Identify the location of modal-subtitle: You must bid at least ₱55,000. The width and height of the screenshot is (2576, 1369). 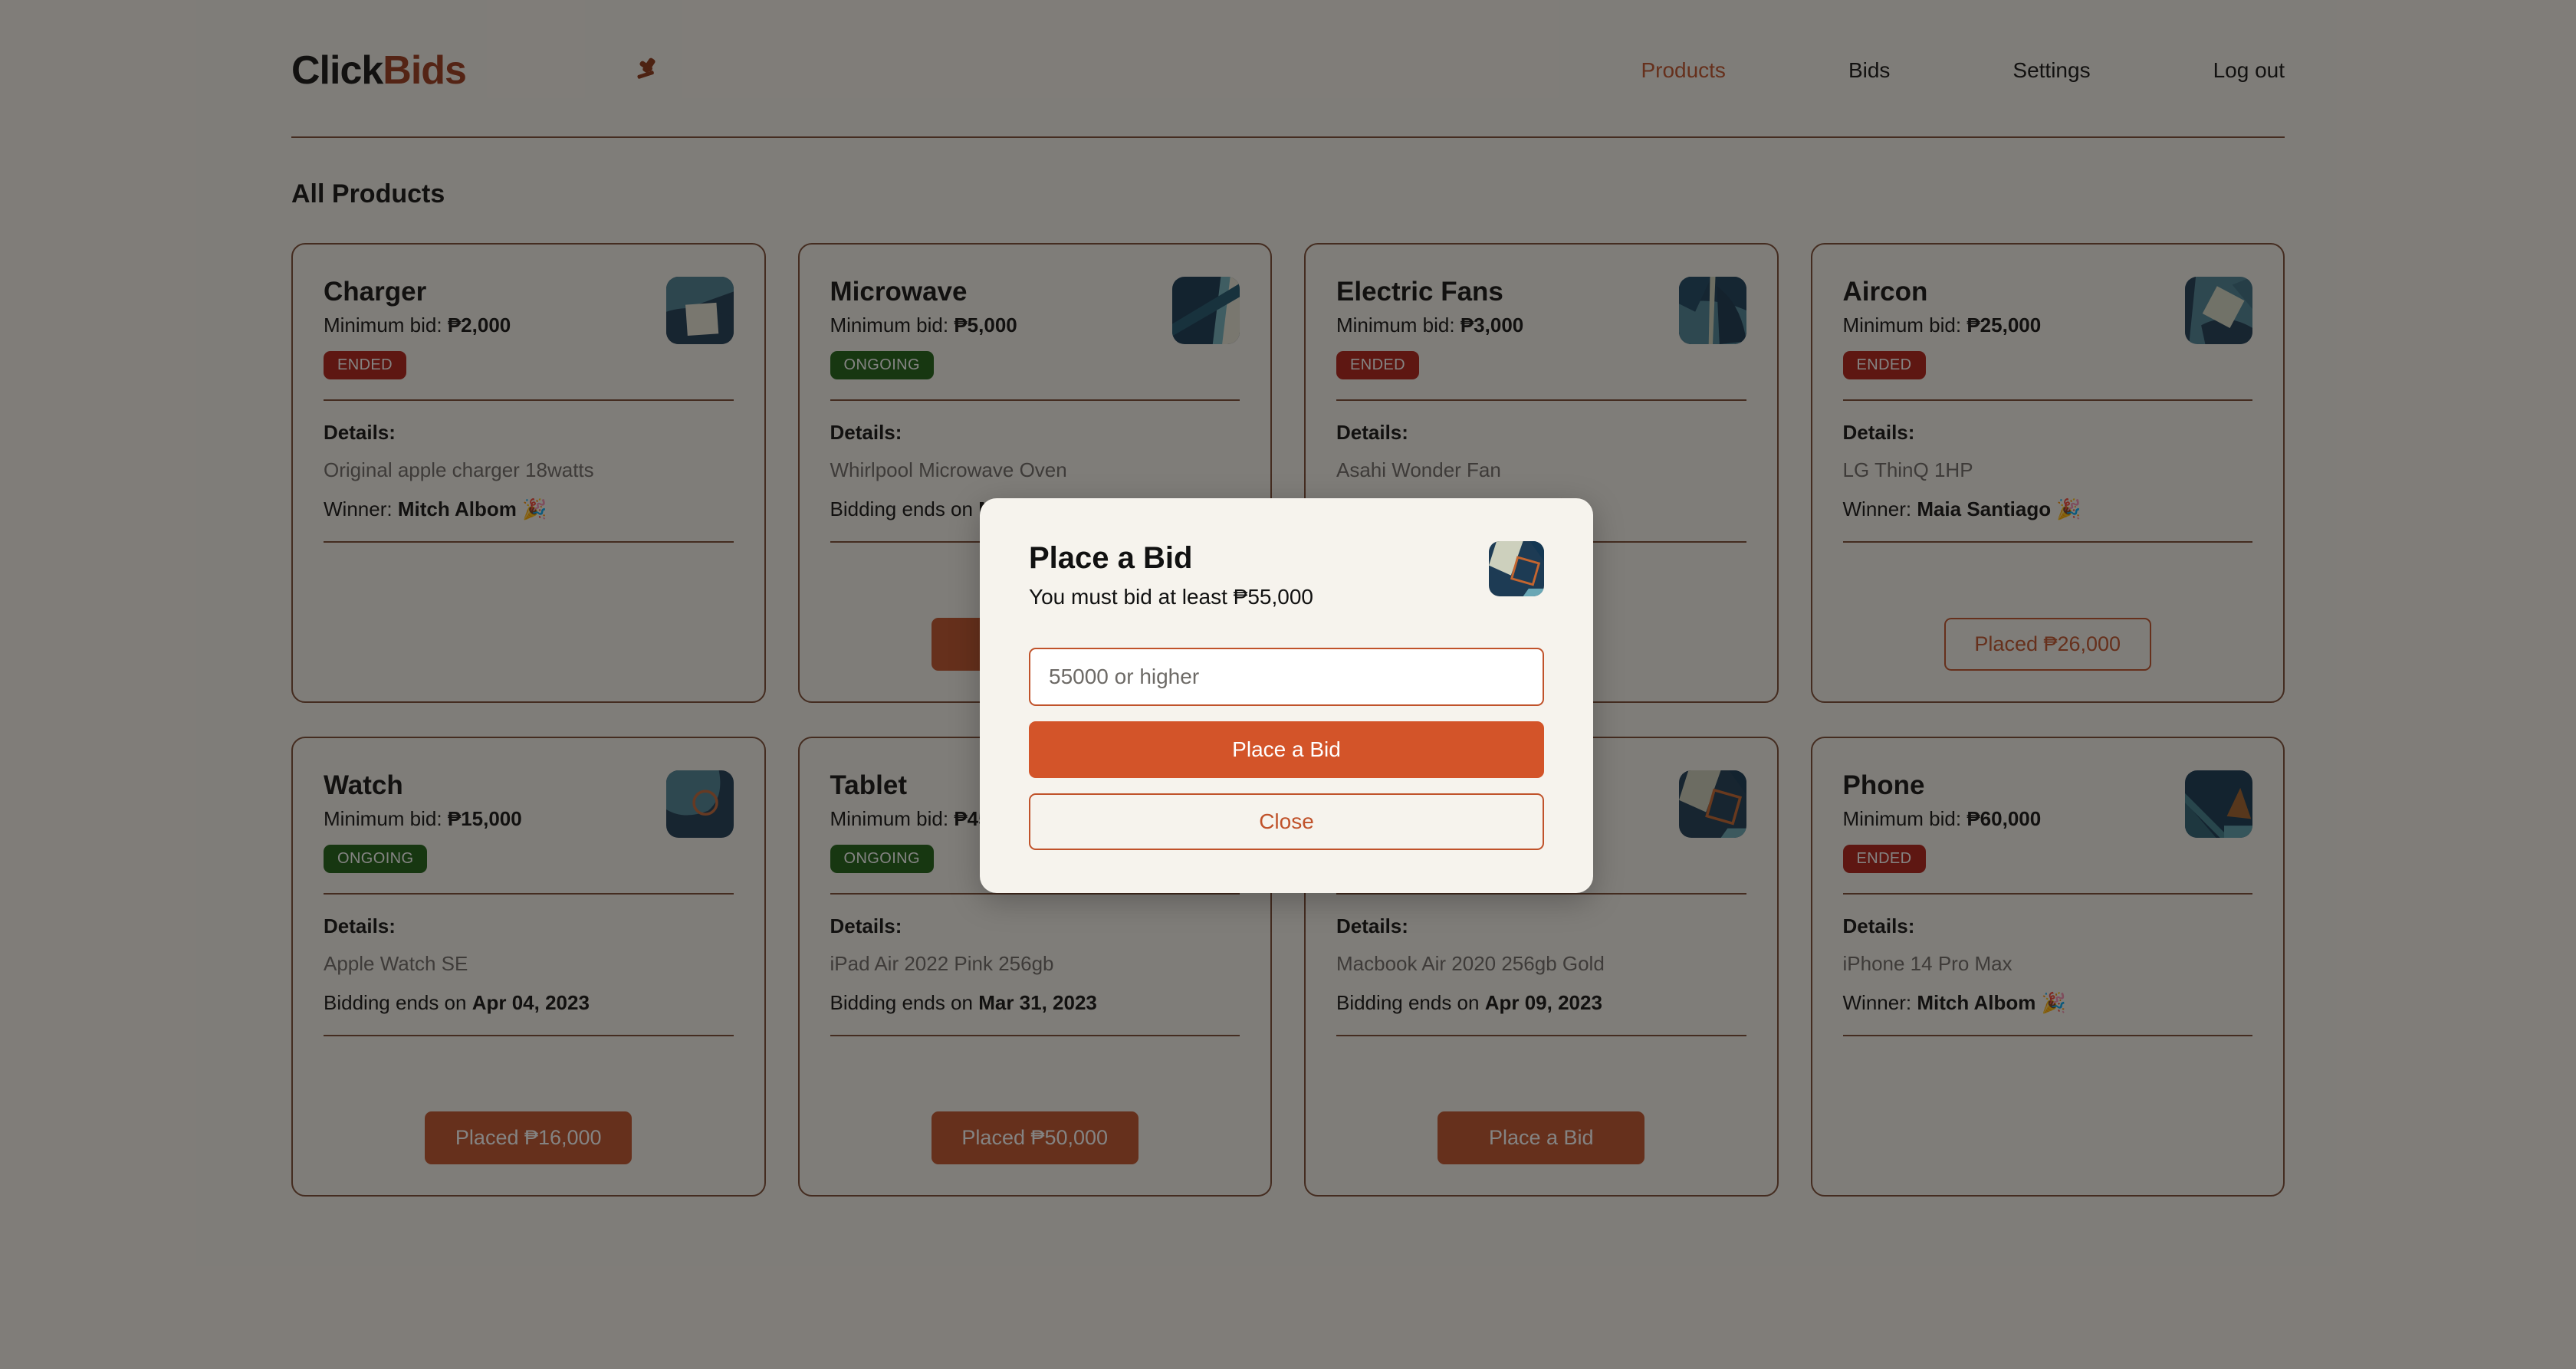
(1171, 597).